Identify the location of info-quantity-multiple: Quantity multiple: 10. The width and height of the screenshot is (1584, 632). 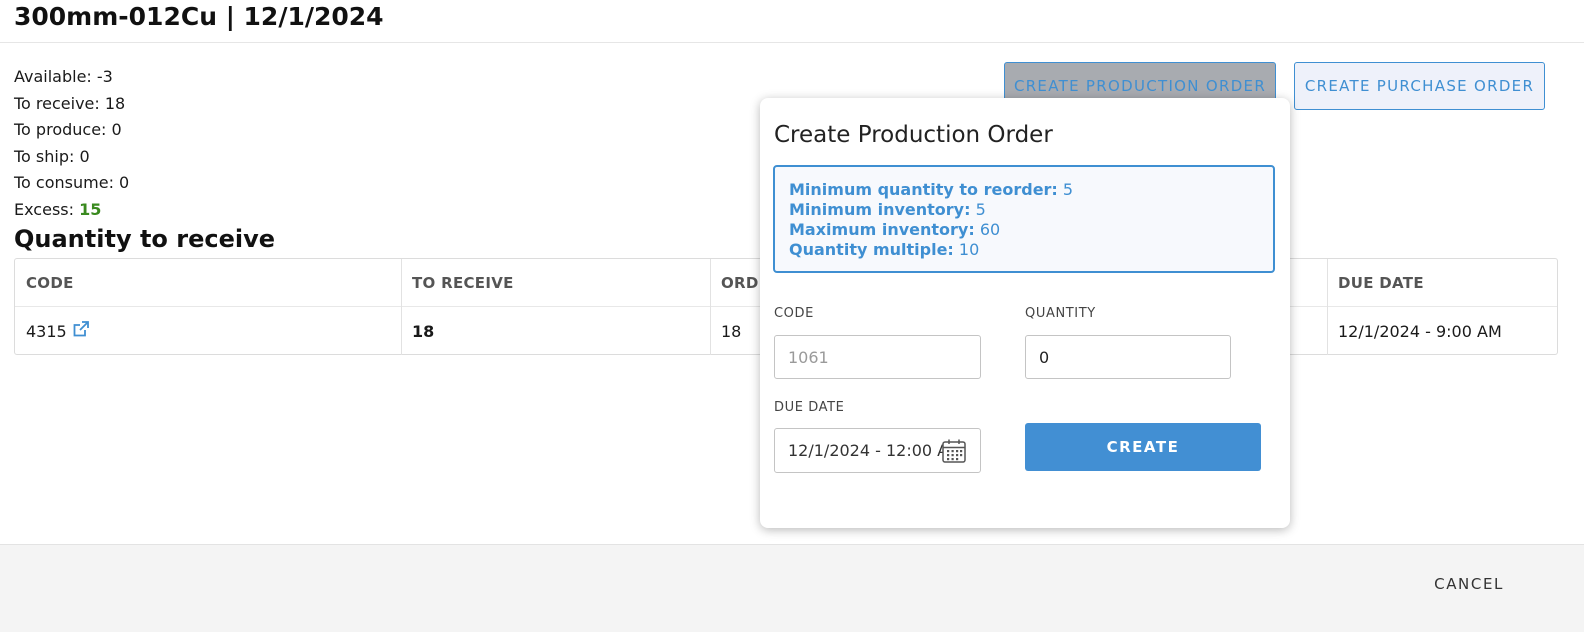
(1024, 250).